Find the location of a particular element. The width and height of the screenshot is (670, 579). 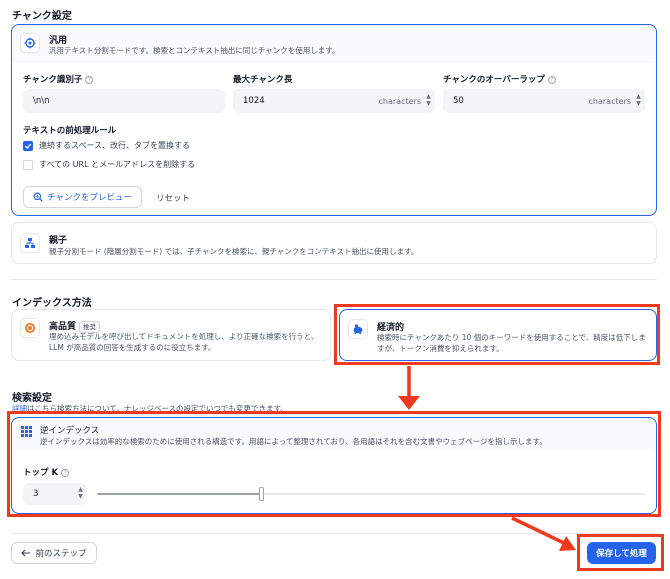

overlap-input: 50 characters ▲ ▼ is located at coordinates (544, 101).